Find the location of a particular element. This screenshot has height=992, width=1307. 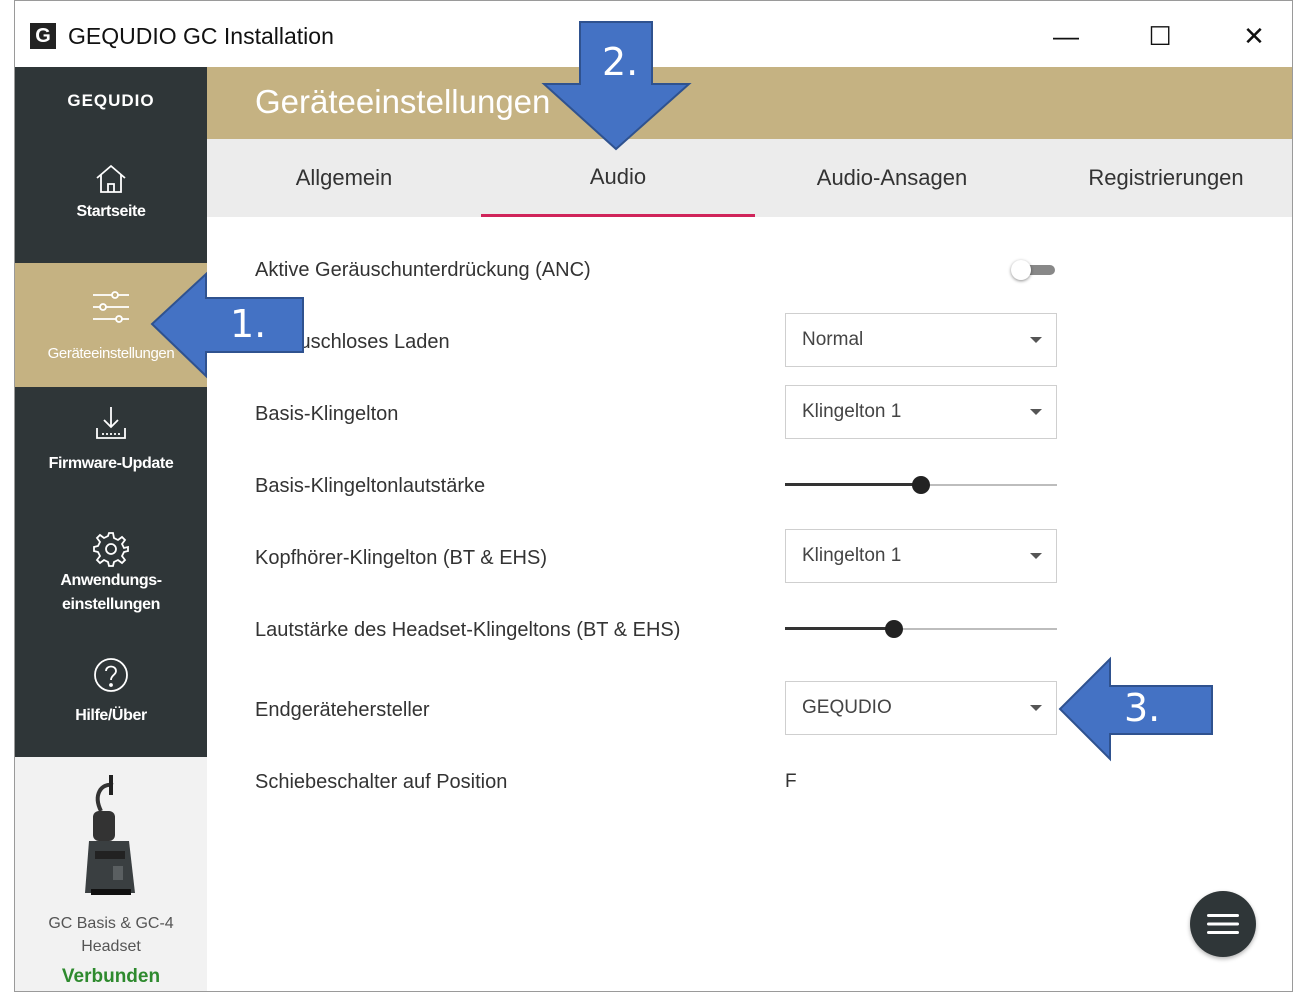

hamburger-icon is located at coordinates (1223, 924).